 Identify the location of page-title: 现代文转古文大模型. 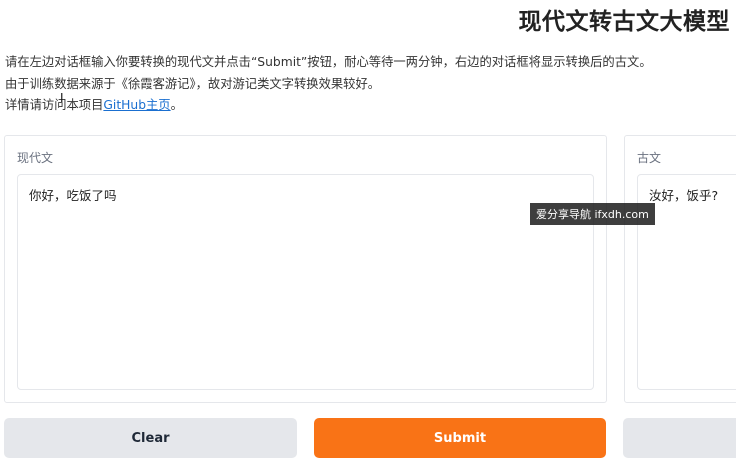
(624, 22).